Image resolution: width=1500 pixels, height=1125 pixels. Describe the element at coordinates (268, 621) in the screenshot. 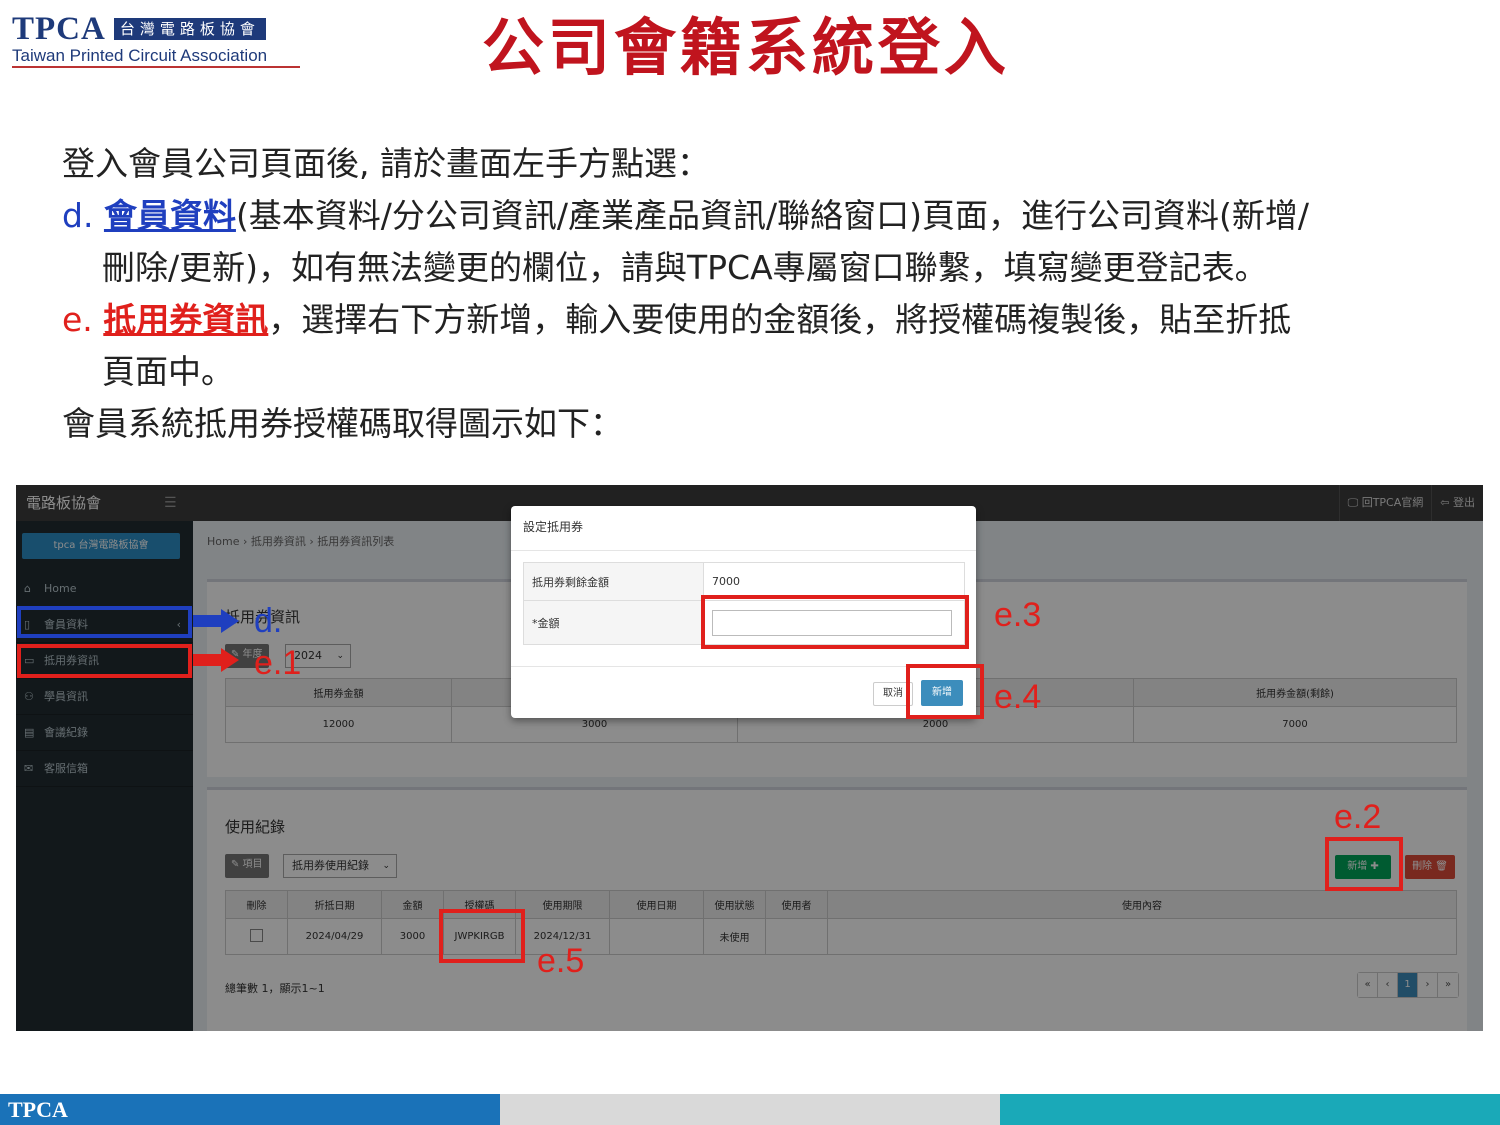

I see `annotation-d: d.` at that location.